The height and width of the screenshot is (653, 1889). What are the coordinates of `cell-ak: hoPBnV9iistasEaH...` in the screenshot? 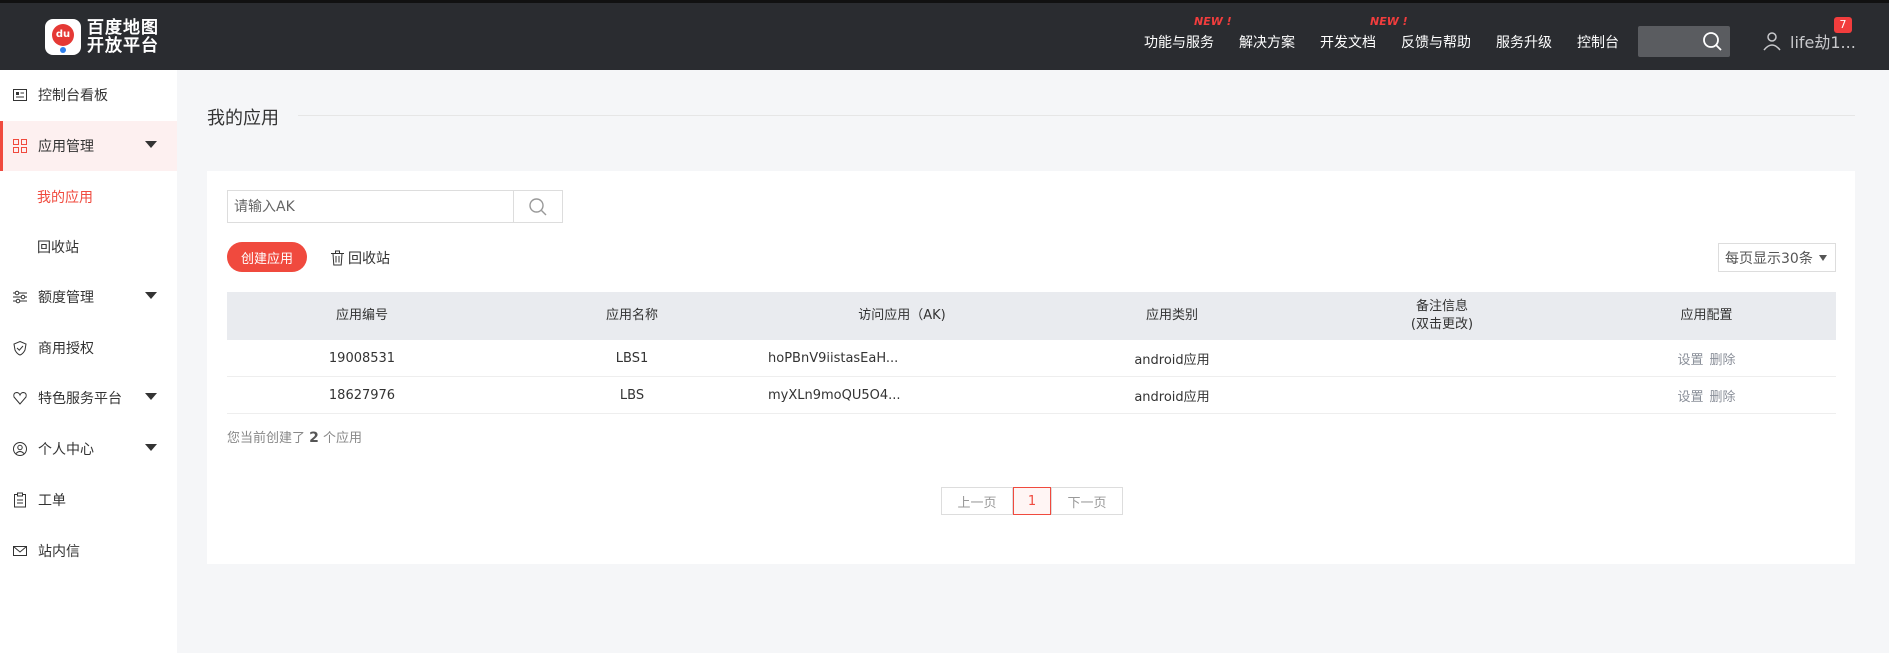 It's located at (903, 358).